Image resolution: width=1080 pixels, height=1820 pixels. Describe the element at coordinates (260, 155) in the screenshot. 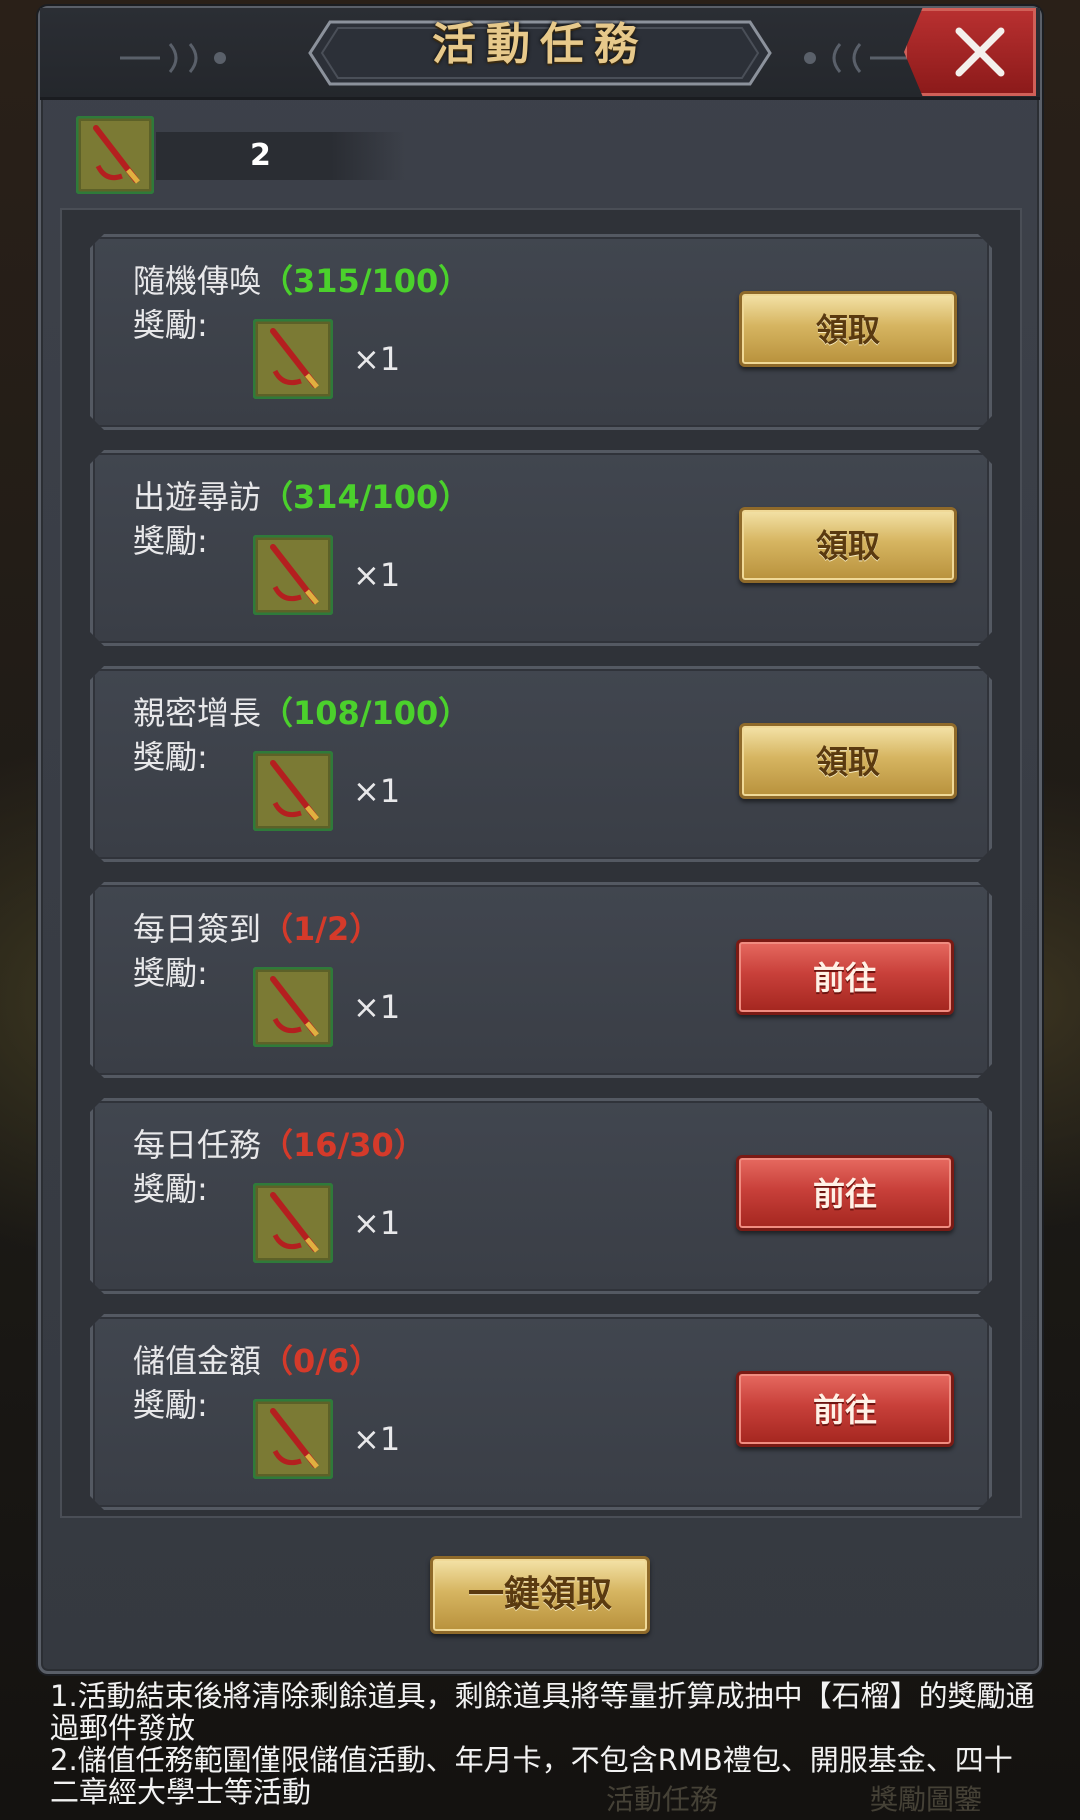

I see `currency-value: 2` at that location.